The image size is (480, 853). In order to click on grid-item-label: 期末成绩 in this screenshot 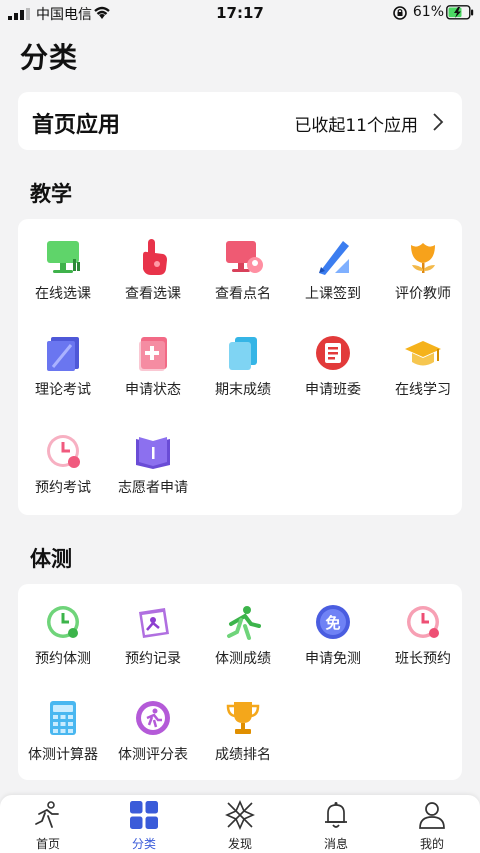, I will do `click(243, 390)`.